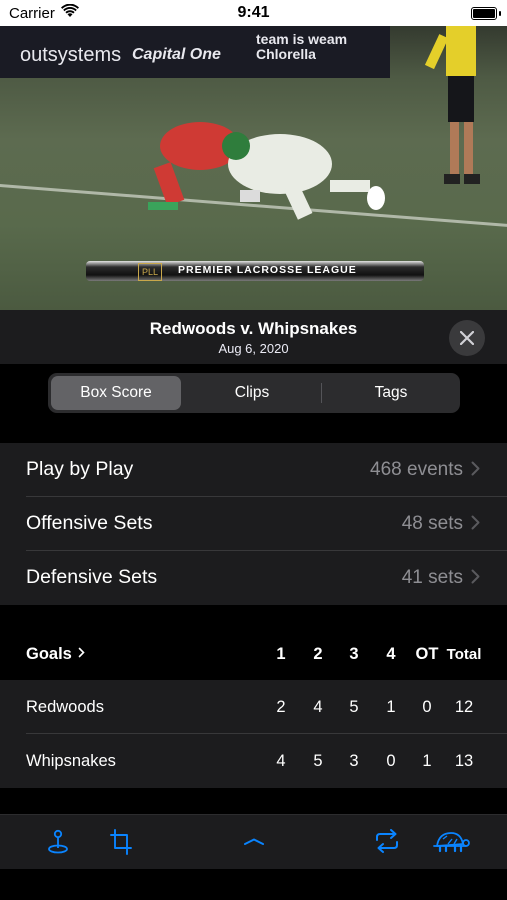  I want to click on bottom-toolbar, so click(253, 841).